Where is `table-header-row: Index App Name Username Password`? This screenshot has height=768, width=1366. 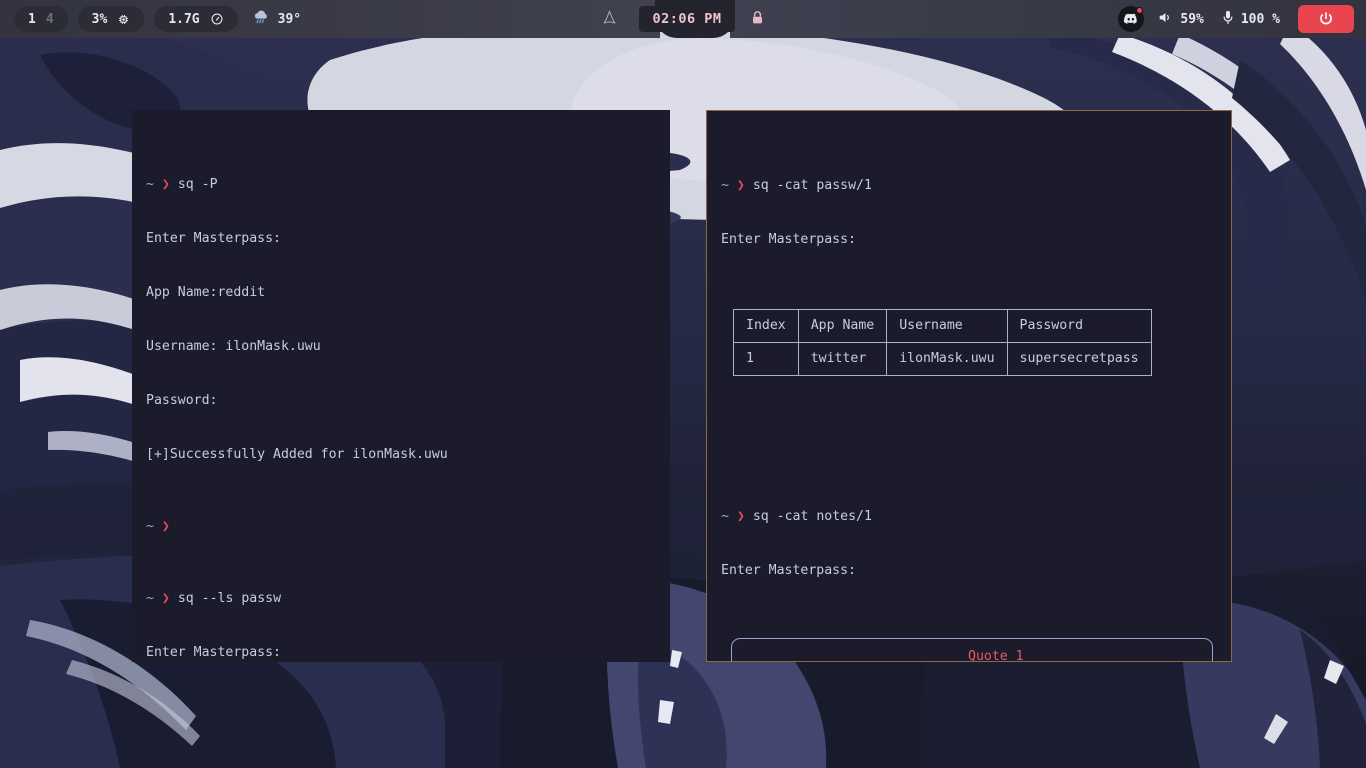 table-header-row: Index App Name Username Password is located at coordinates (942, 326).